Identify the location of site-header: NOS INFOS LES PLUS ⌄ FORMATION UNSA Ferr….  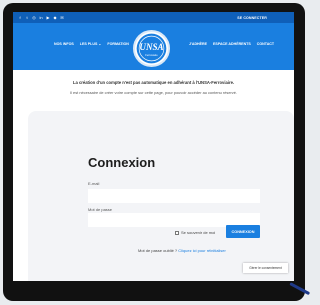
(153, 46).